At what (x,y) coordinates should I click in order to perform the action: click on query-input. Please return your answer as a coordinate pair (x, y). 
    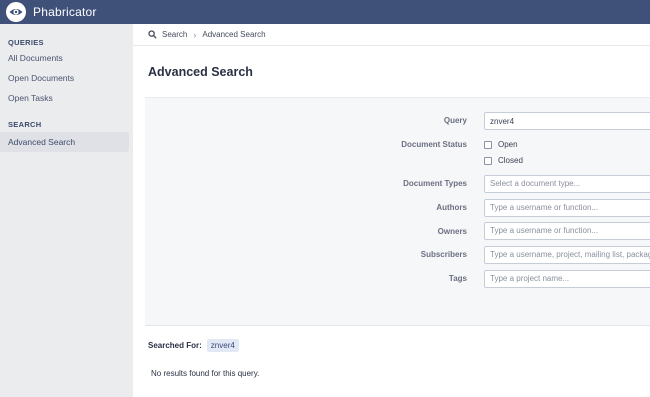
    Looking at the image, I should click on (567, 121).